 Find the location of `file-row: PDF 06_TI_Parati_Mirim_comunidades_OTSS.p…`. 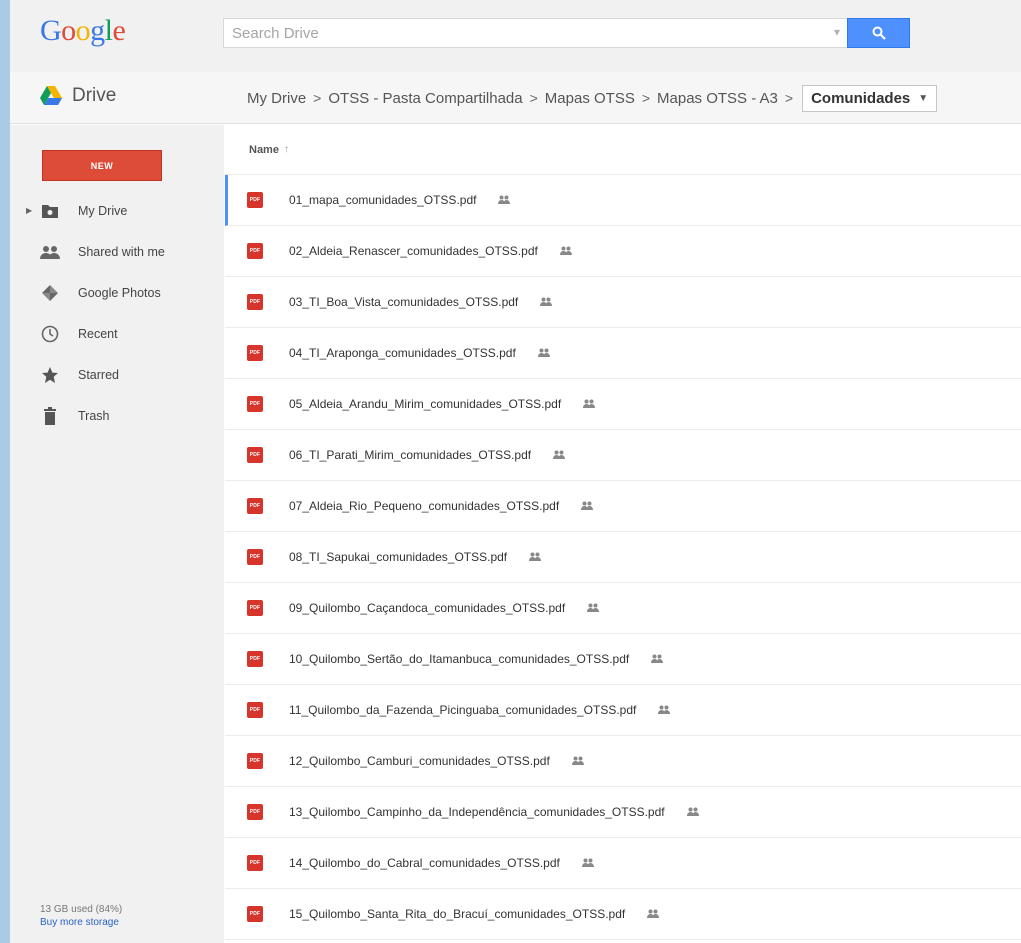

file-row: PDF 06_TI_Parati_Mirim_comunidades_OTSS.p… is located at coordinates (623, 455).